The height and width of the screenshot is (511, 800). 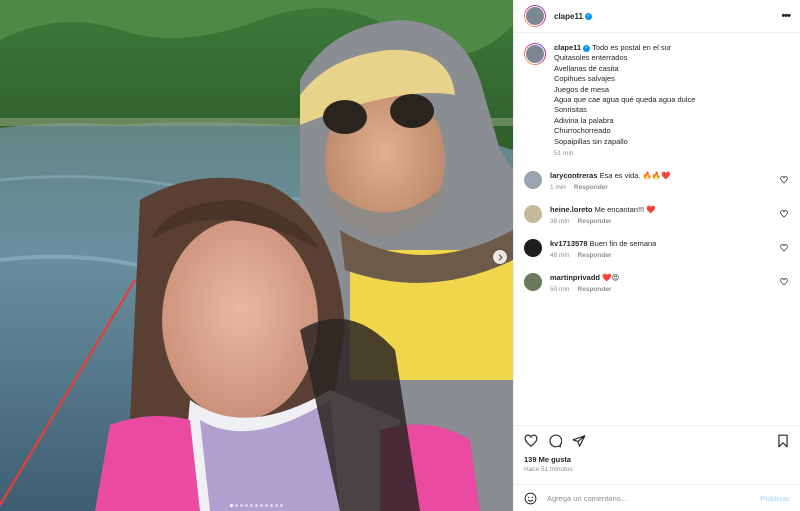 I want to click on caption-line: Juegos de mesa, so click(x=582, y=89).